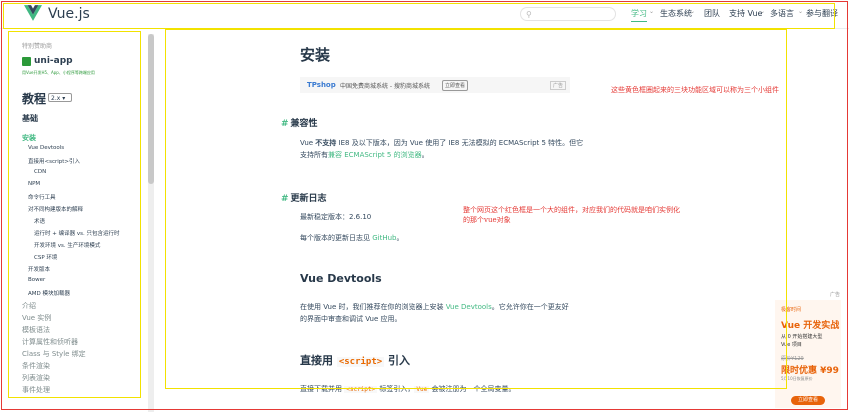 Image resolution: width=849 pixels, height=412 pixels. Describe the element at coordinates (351, 319) in the screenshot. I see `devtools-line-2: 的界面中审查和调试 Vue 应用。` at that location.